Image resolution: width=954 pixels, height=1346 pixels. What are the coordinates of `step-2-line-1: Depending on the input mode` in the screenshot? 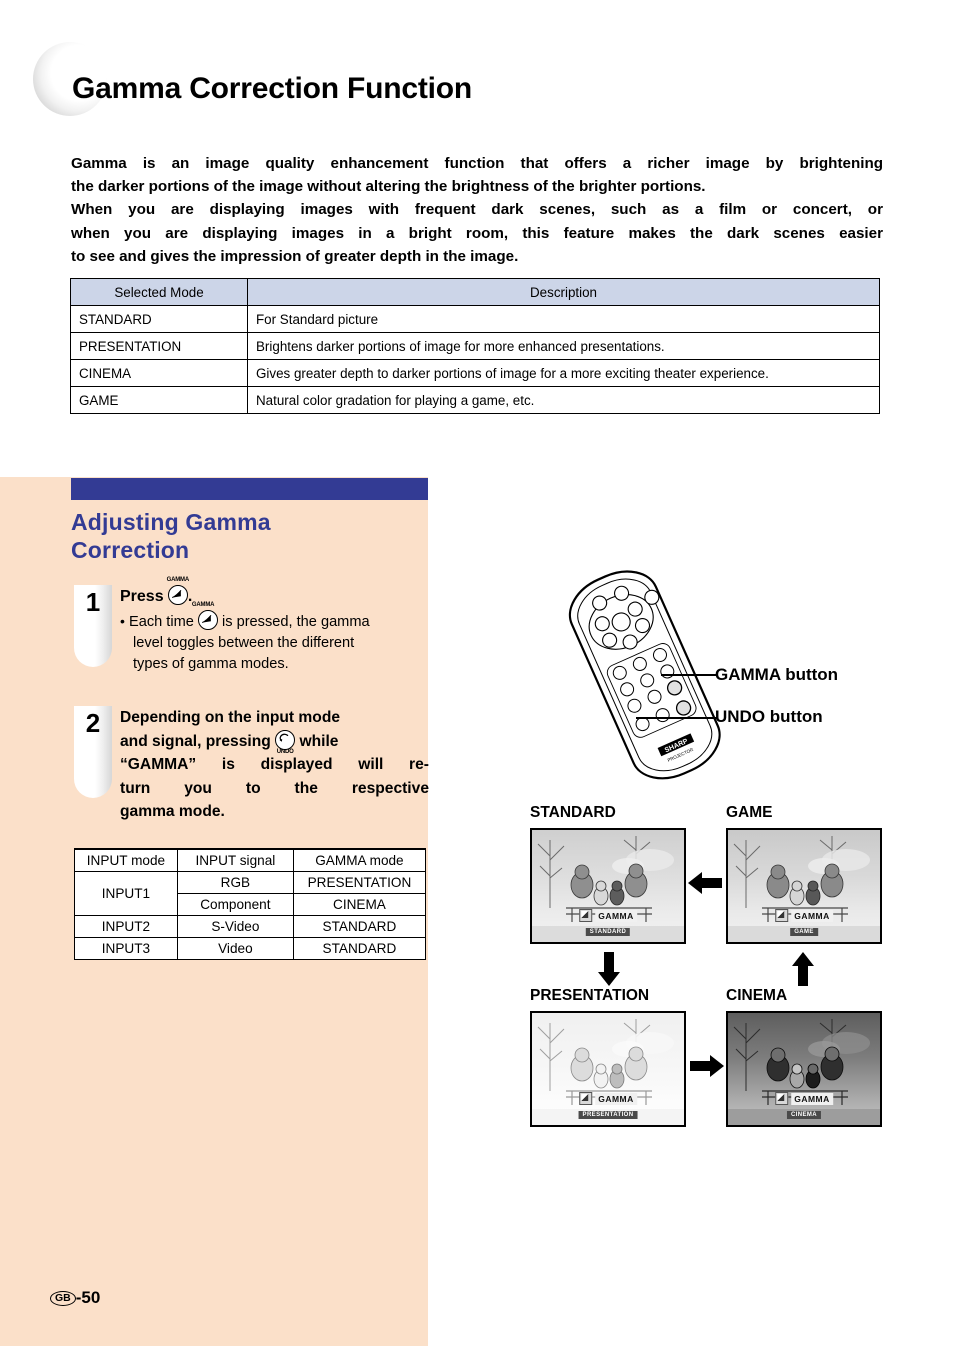 It's located at (230, 717).